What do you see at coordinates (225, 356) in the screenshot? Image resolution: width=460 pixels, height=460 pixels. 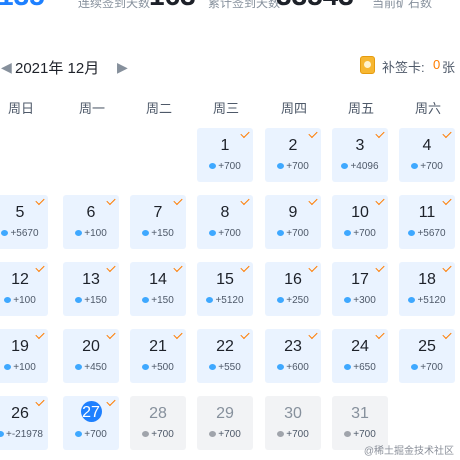 I see `calendar-day-cell: 22 +550` at bounding box center [225, 356].